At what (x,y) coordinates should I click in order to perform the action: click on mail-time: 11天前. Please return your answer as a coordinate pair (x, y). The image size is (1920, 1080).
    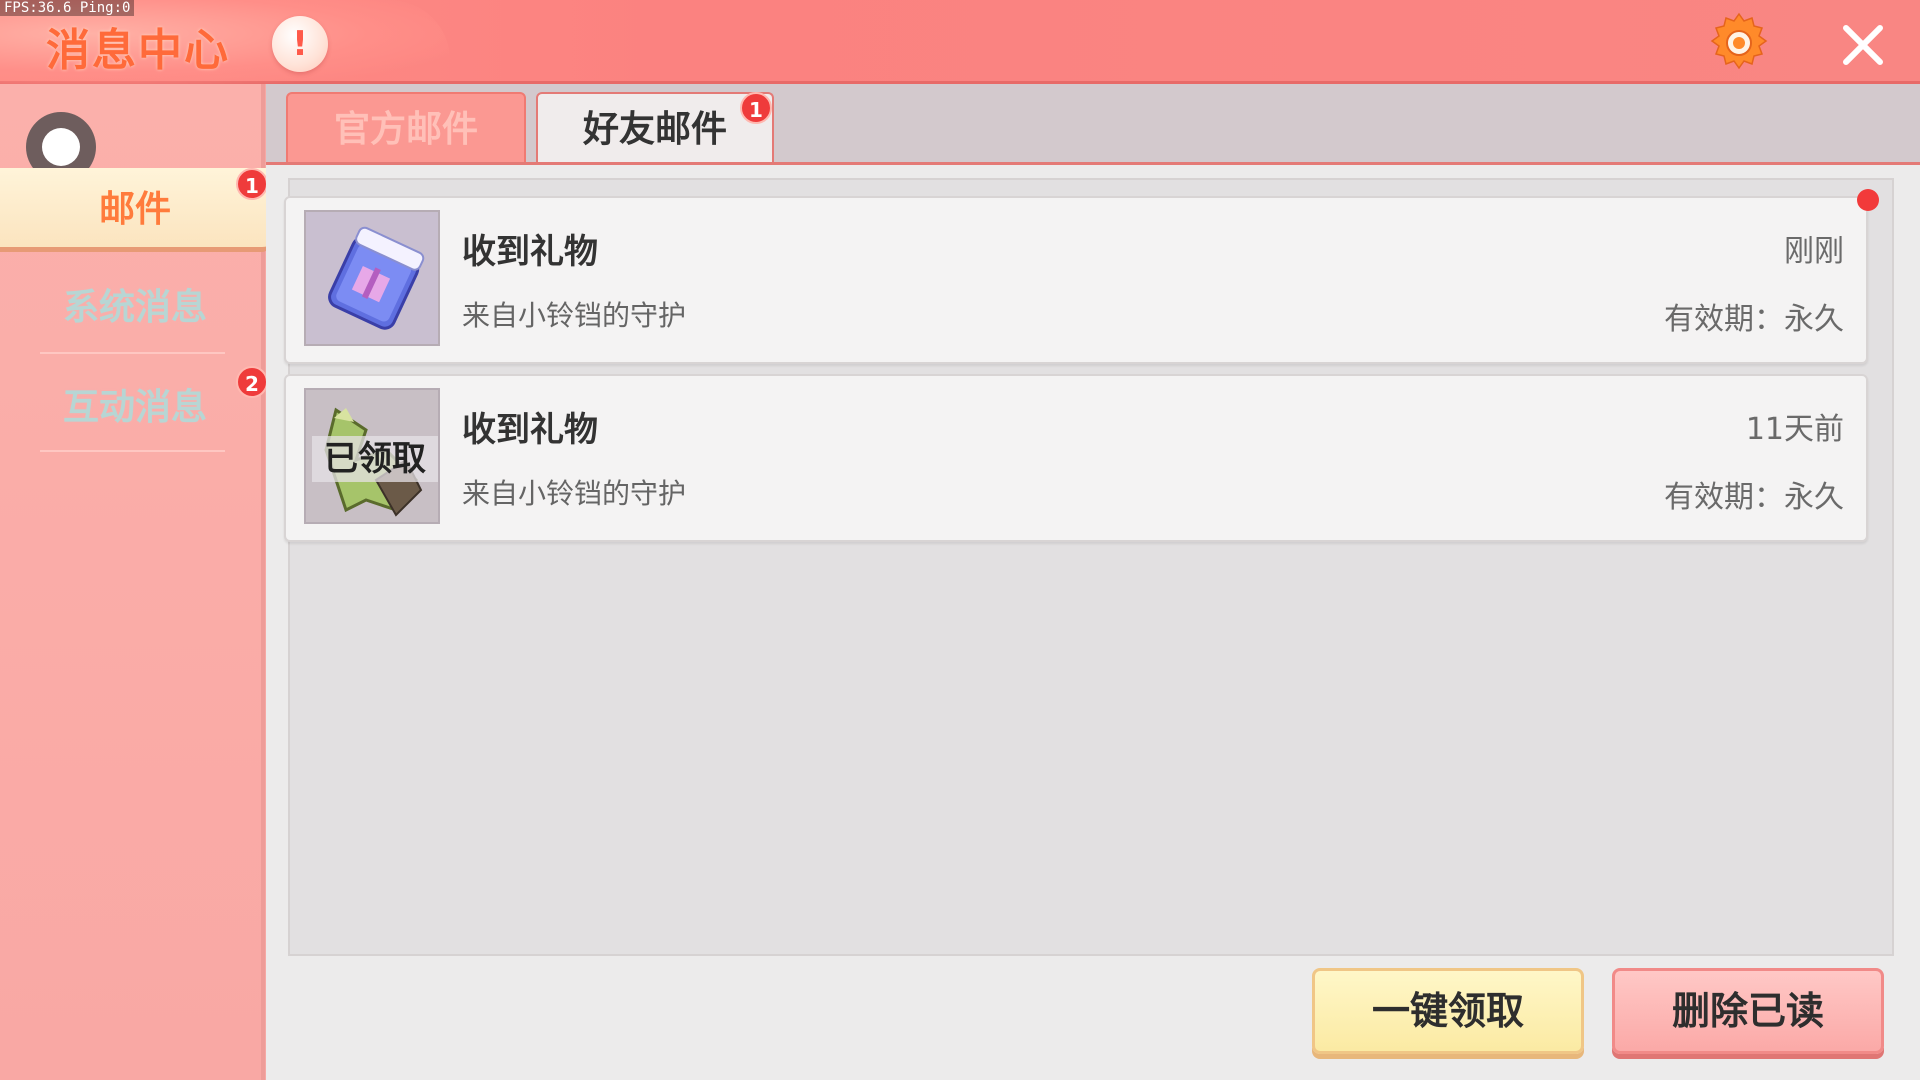
    Looking at the image, I should click on (1794, 429).